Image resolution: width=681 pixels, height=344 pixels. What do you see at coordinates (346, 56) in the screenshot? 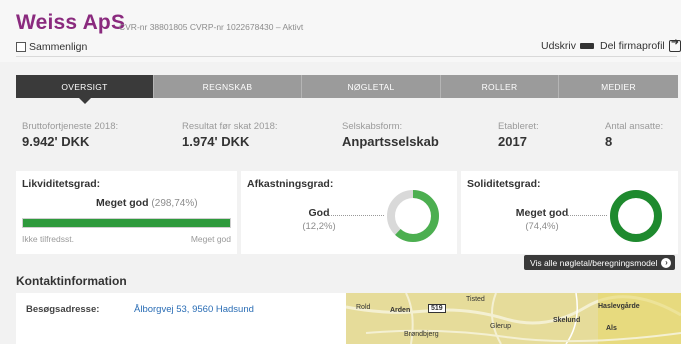
I see `header-divider` at bounding box center [346, 56].